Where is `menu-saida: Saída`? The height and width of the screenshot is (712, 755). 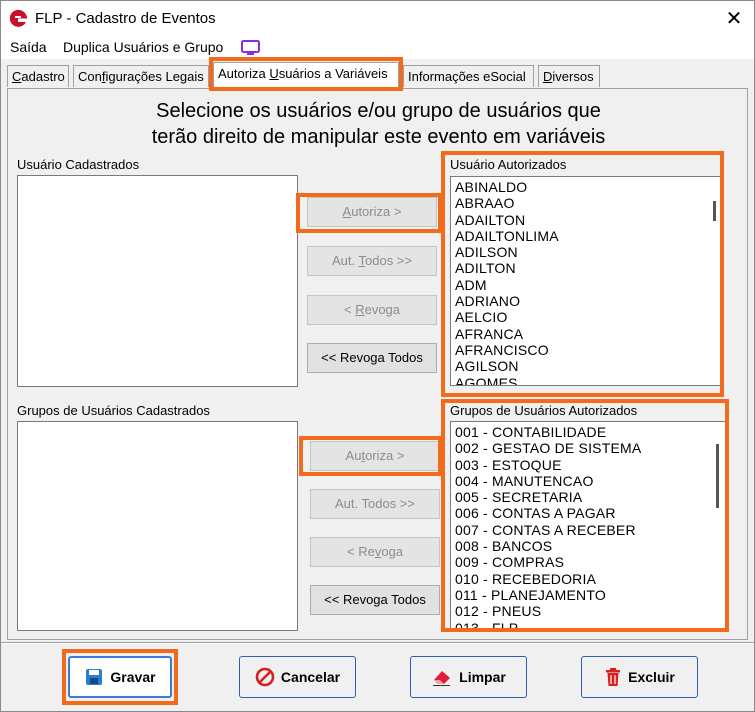
menu-saida: Saída is located at coordinates (28, 47).